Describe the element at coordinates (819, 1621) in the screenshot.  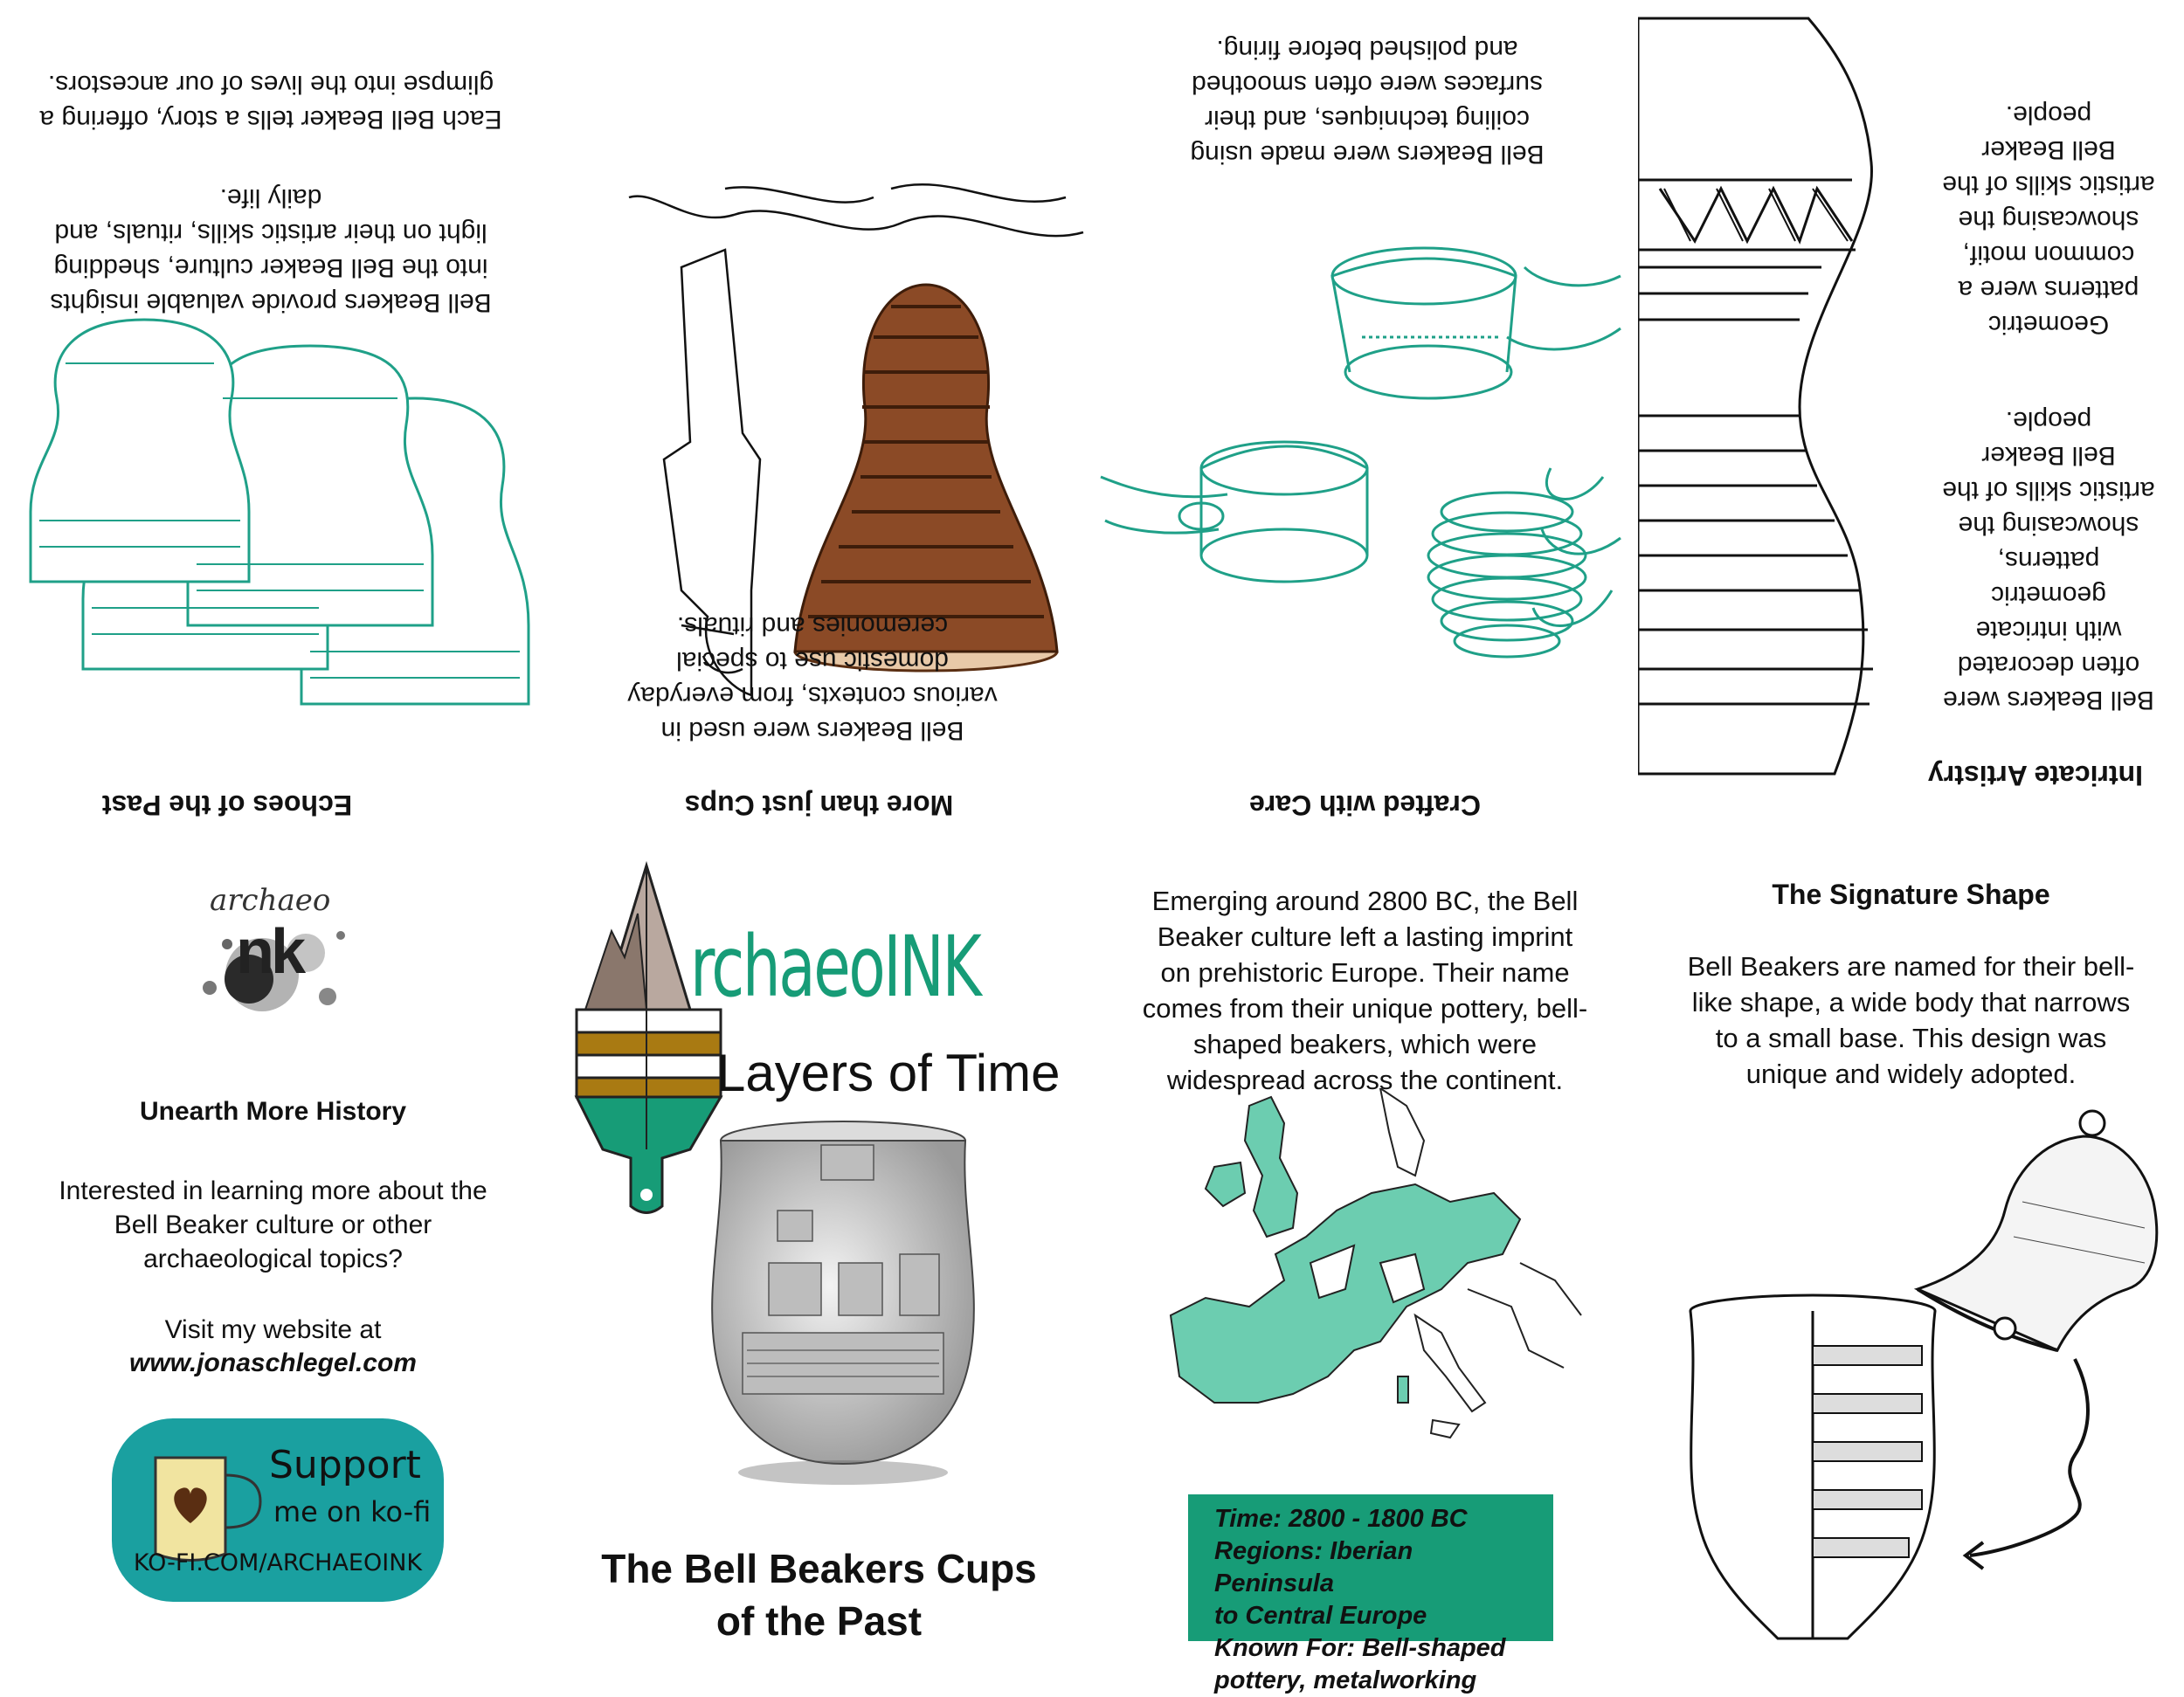
I see `cover-title-line2: of the Past` at that location.